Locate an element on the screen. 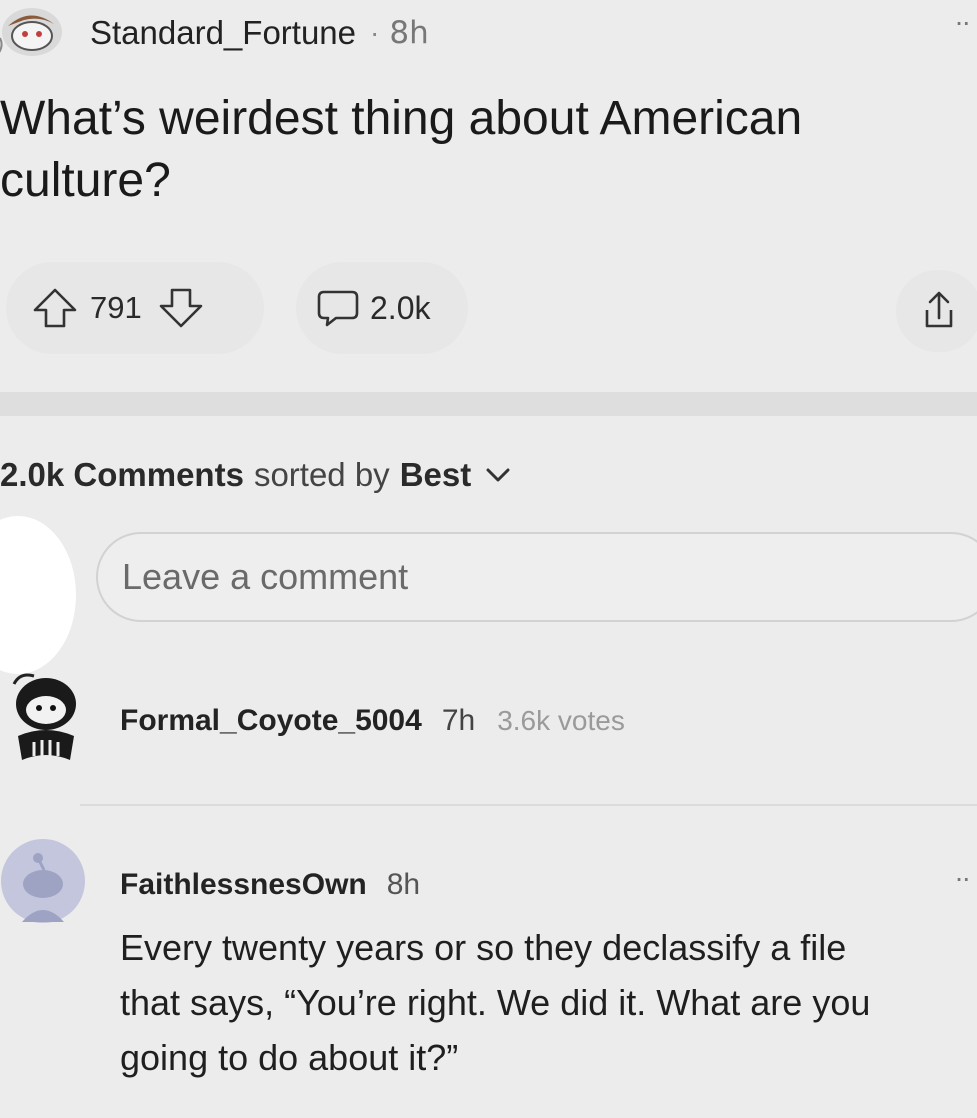  arrow-down-outline-icon is located at coordinates (181, 308).